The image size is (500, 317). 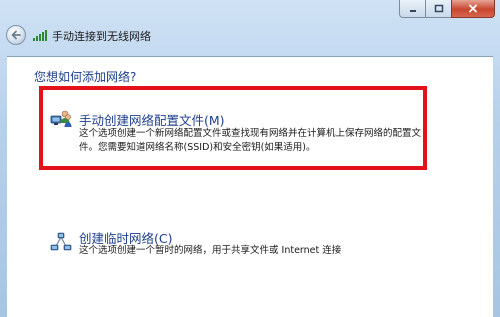 I want to click on adhoc-network-icon, so click(x=61, y=241).